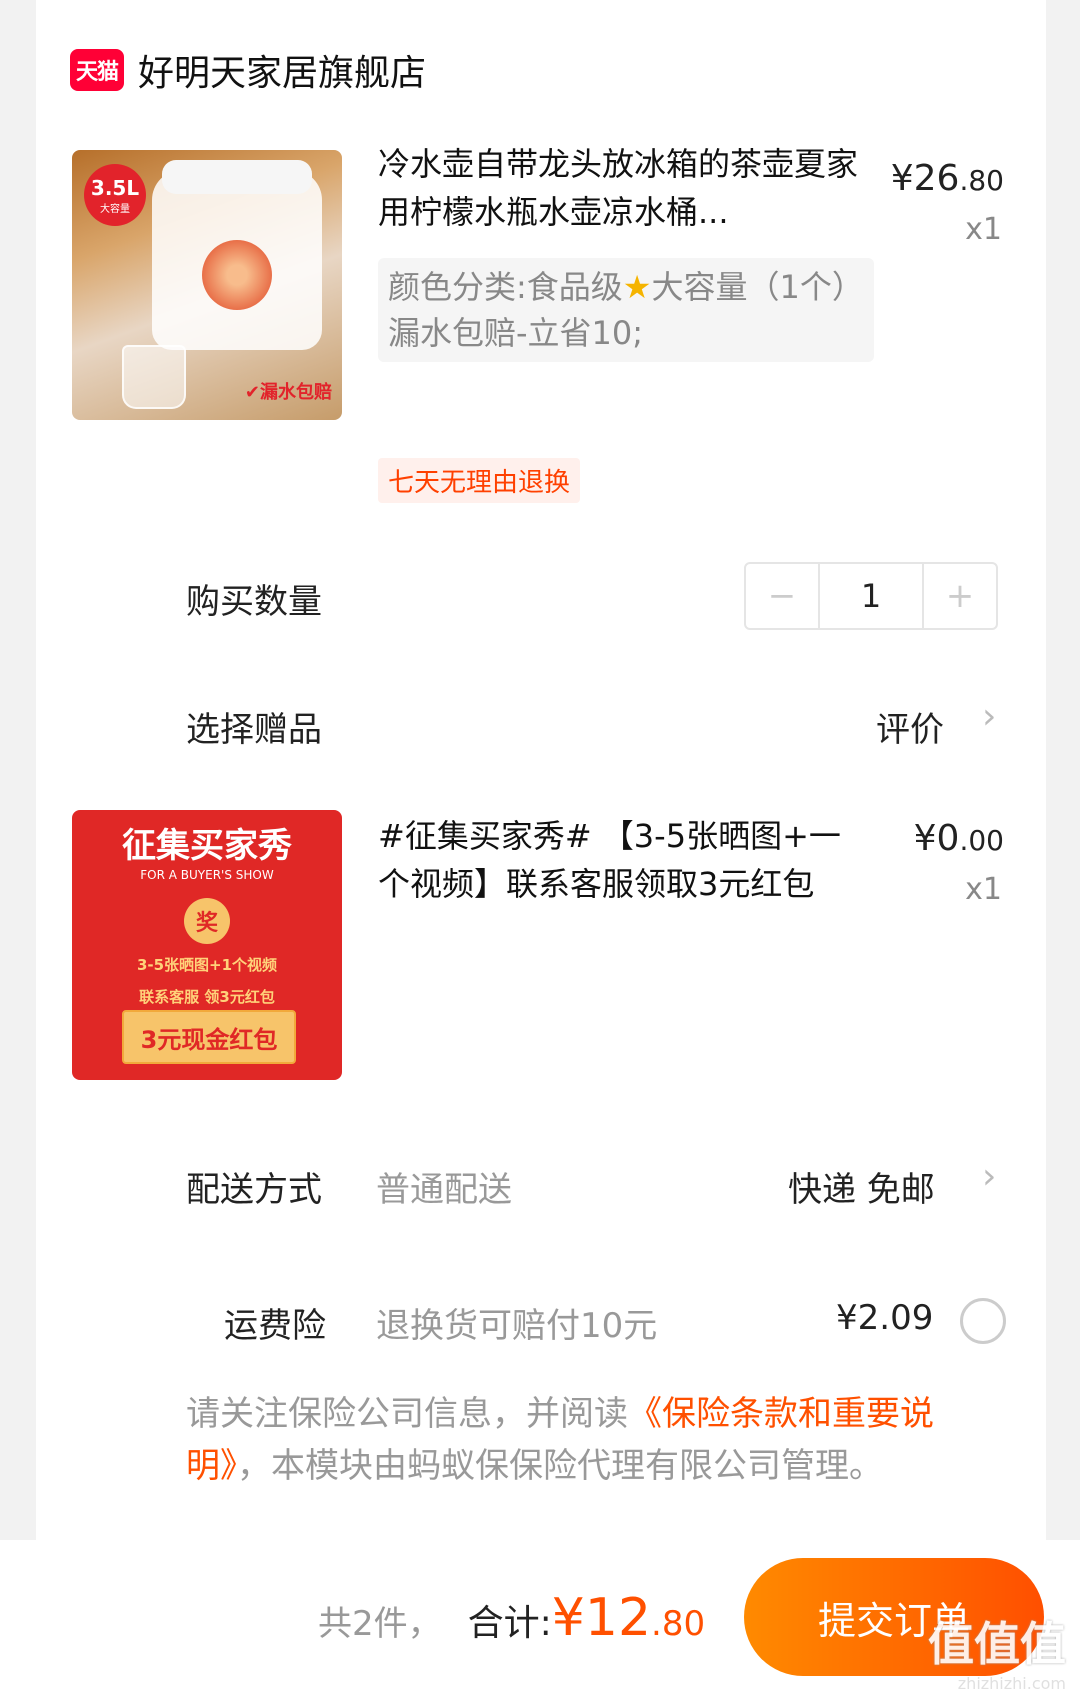 This screenshot has width=1080, height=1699. Describe the element at coordinates (983, 889) in the screenshot. I see `gift-qty: x1` at that location.